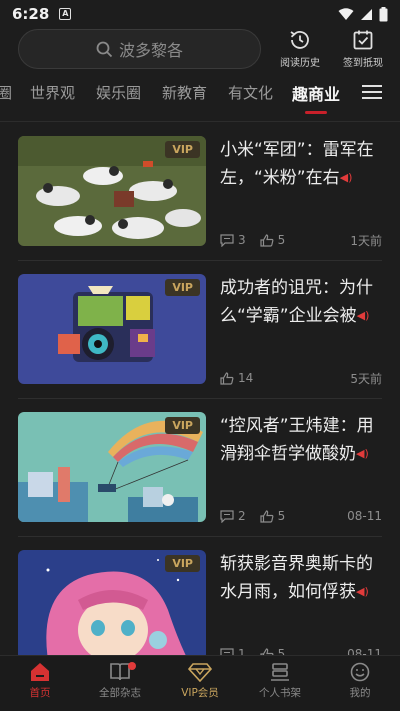 Image resolution: width=400 pixels, height=711 pixels. Describe the element at coordinates (6, 92) in the screenshot. I see `tab-partial: 圈` at that location.